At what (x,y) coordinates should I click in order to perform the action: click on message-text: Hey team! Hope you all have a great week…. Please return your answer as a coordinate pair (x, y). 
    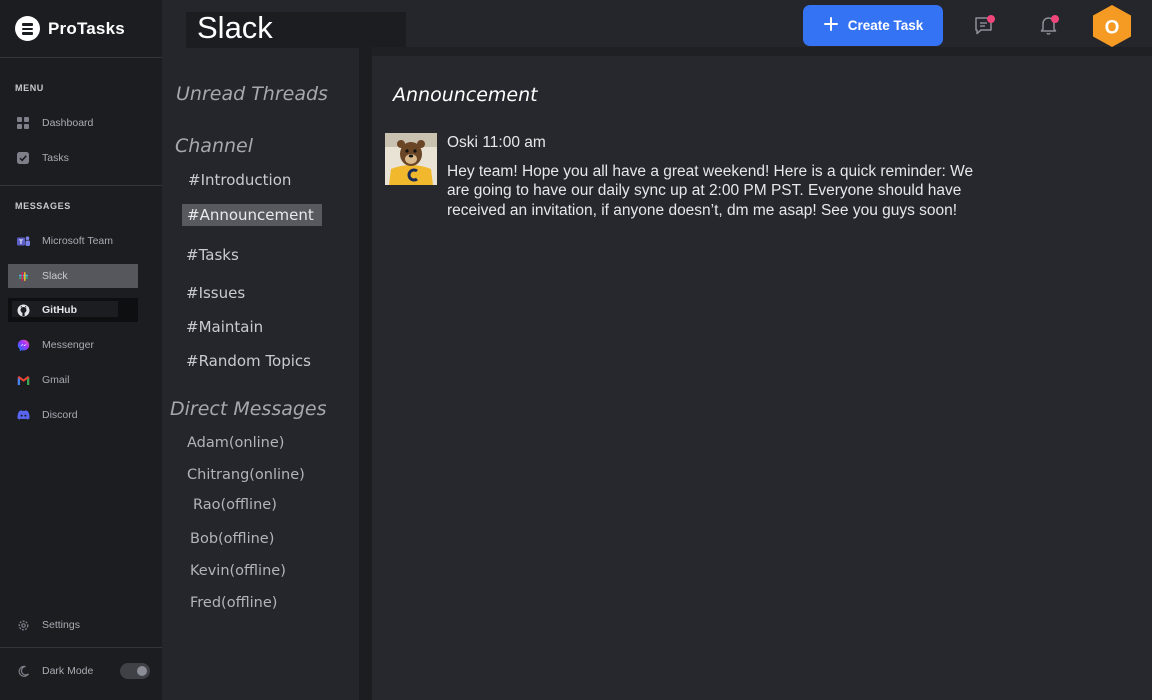
    Looking at the image, I should click on (710, 191).